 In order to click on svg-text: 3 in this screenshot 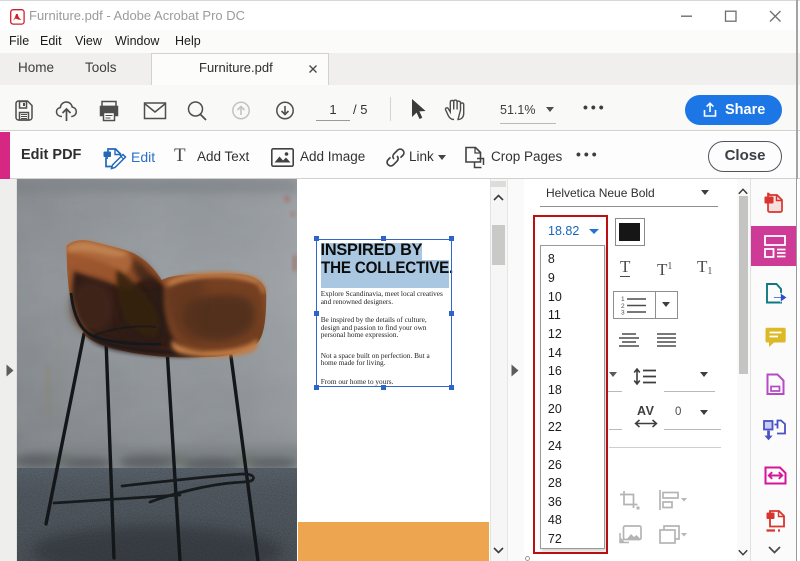, I will do `click(623, 313)`.